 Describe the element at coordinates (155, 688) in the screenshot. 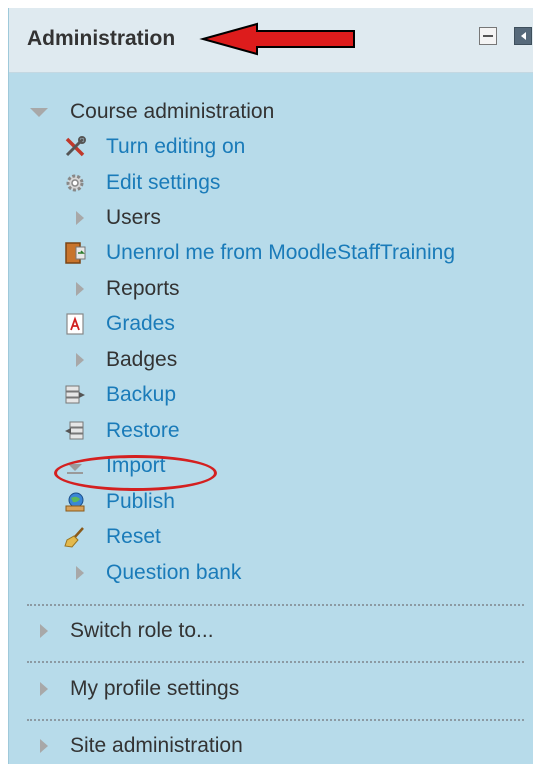

I see `my-profile-settings-label: My profile settings` at that location.